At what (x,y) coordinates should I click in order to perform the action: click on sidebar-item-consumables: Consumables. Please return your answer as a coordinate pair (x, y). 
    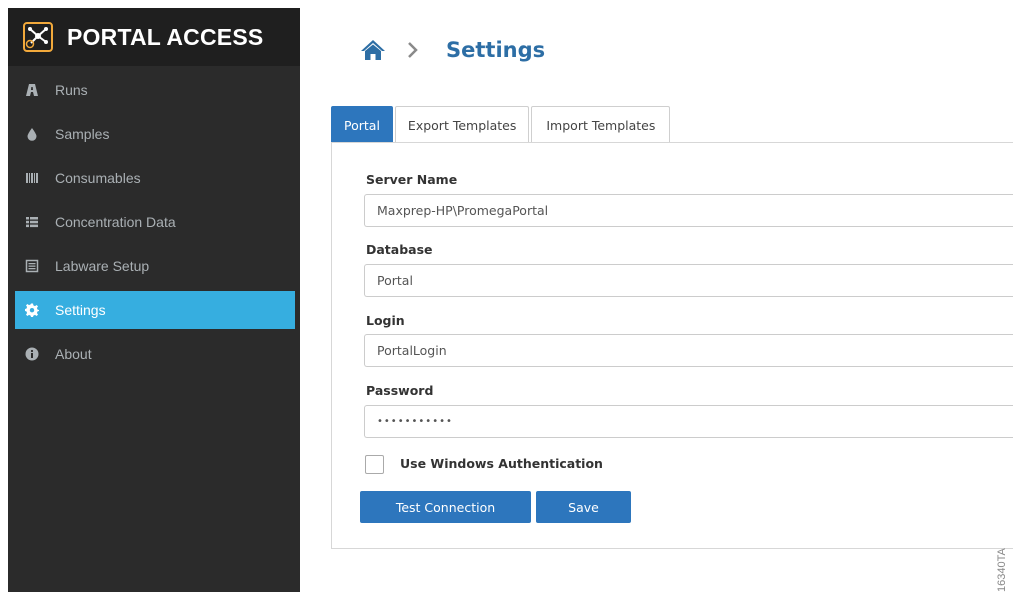
    Looking at the image, I should click on (154, 178).